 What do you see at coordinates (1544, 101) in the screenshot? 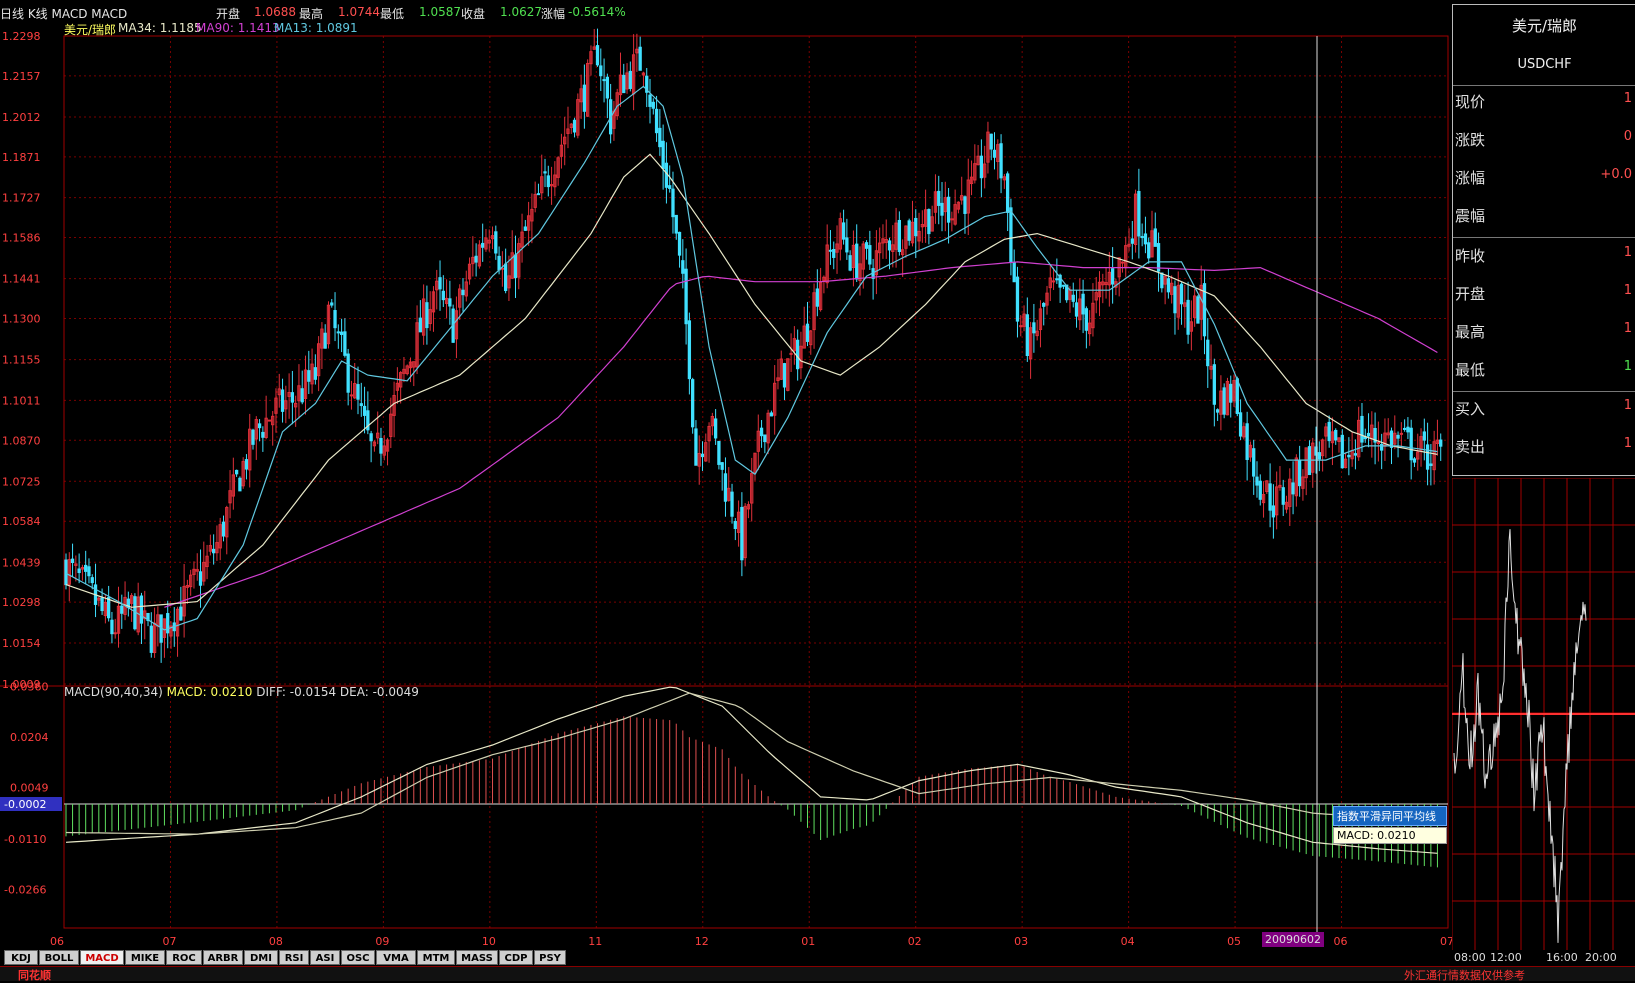
I see `quote-row: 现价 1` at bounding box center [1544, 101].